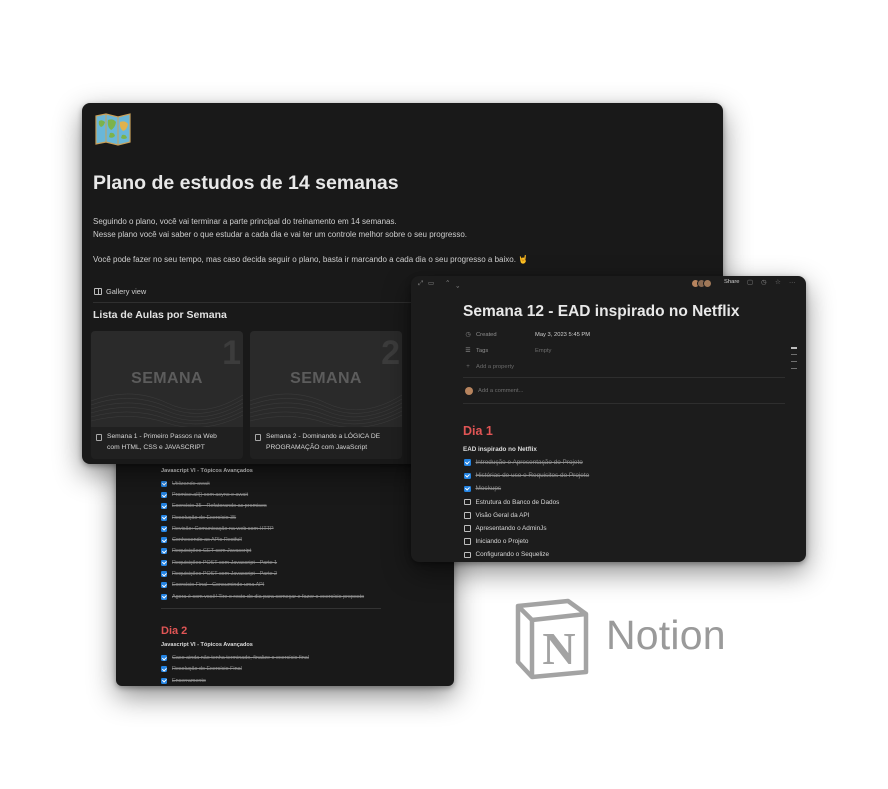 The width and height of the screenshot is (888, 789). I want to click on view-label: Gallery view, so click(126, 291).